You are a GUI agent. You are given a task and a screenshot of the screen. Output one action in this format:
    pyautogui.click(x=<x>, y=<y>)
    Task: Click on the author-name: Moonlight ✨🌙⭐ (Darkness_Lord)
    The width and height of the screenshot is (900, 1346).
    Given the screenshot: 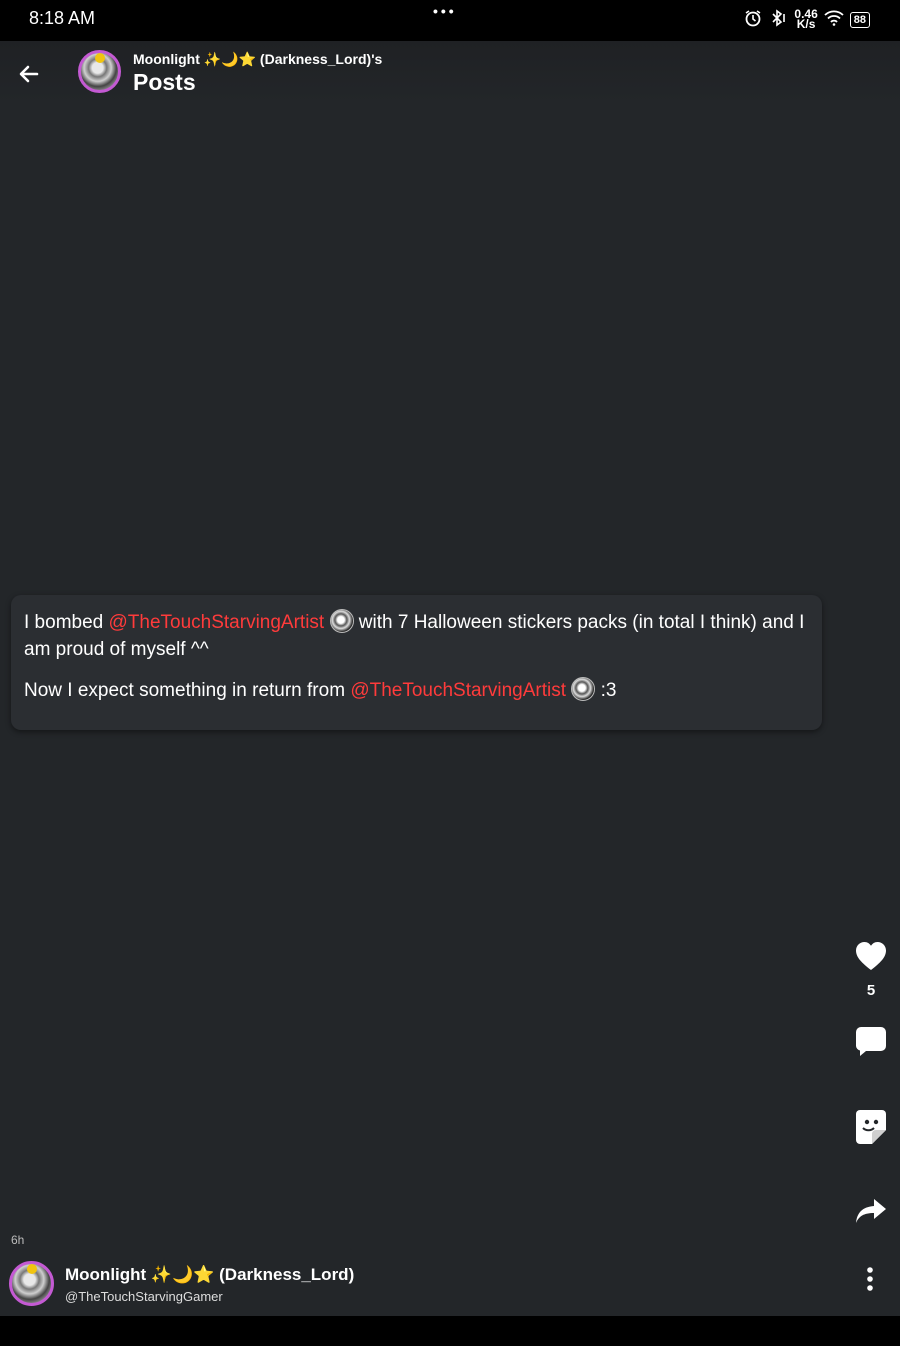 What is the action you would take?
    pyautogui.click(x=209, y=1275)
    